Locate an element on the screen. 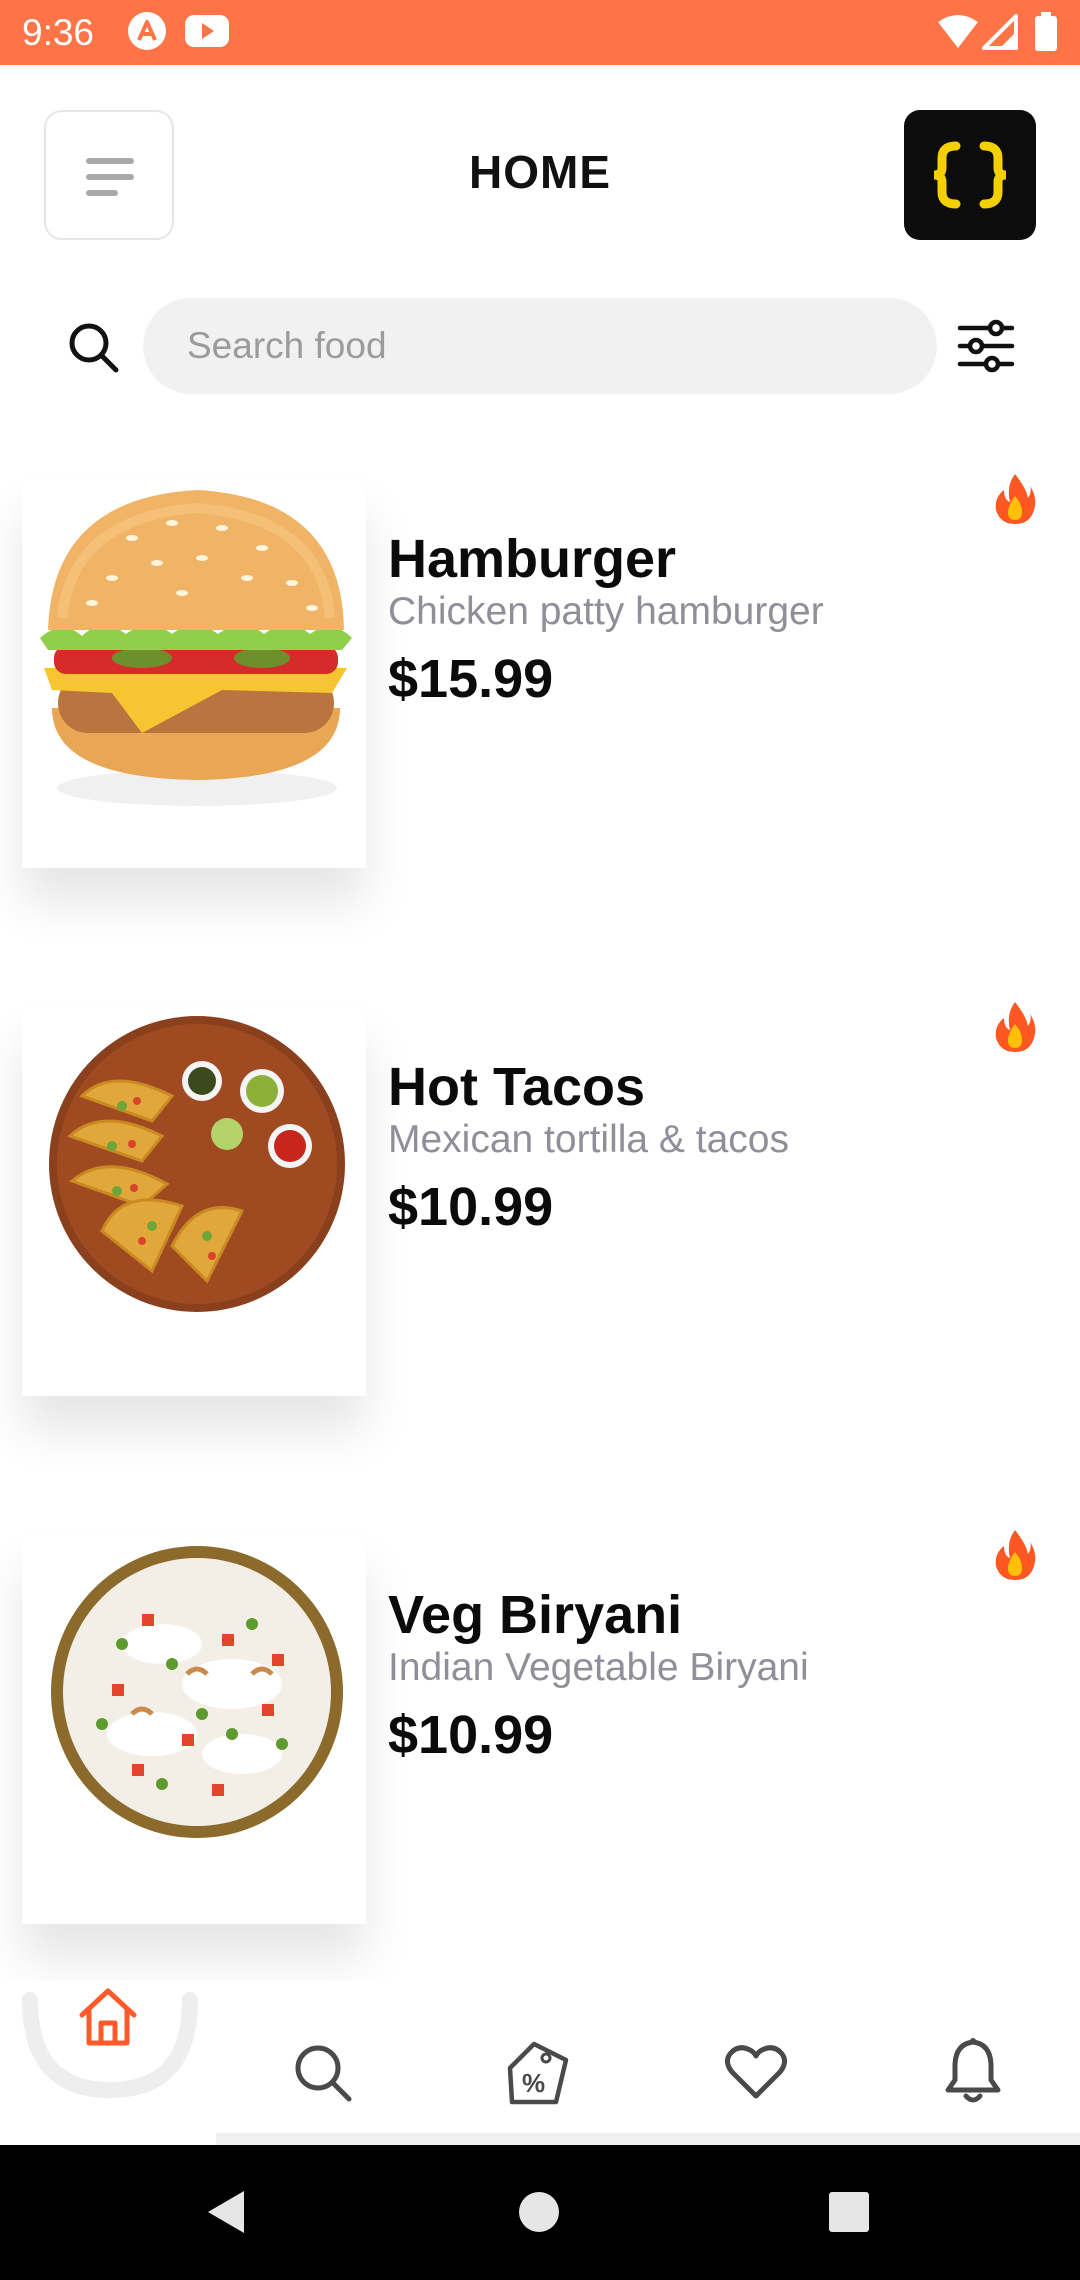 This screenshot has width=1080, height=2280. food-image-biryani is located at coordinates (194, 1729).